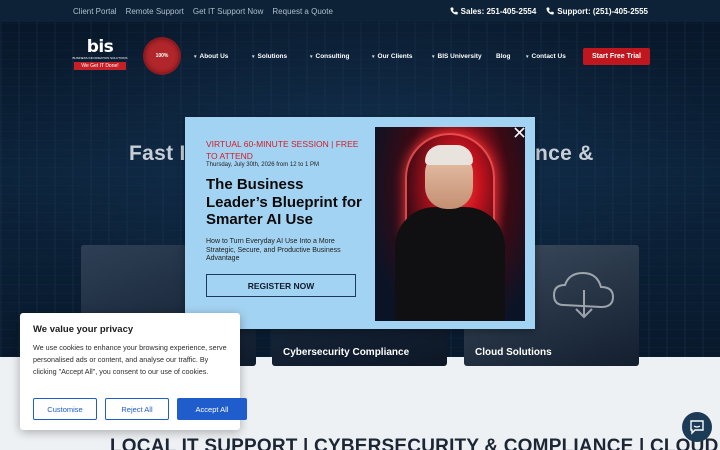 Image resolution: width=720 pixels, height=450 pixels. I want to click on cookie-title: We value your privacy, so click(83, 329).